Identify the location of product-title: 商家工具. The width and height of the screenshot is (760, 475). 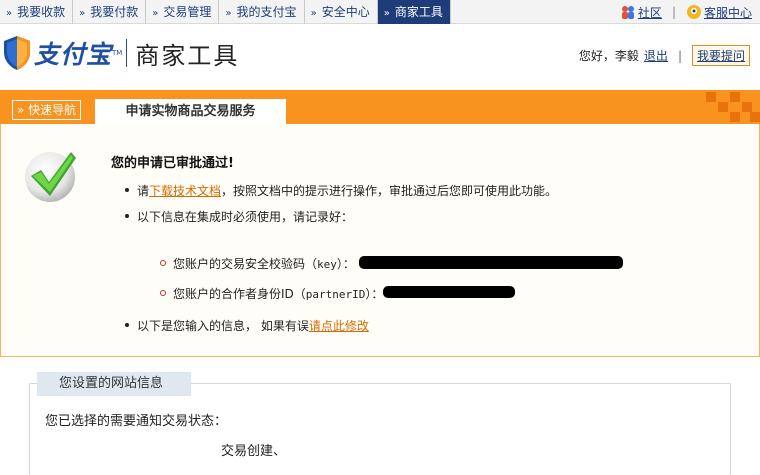
(187, 55).